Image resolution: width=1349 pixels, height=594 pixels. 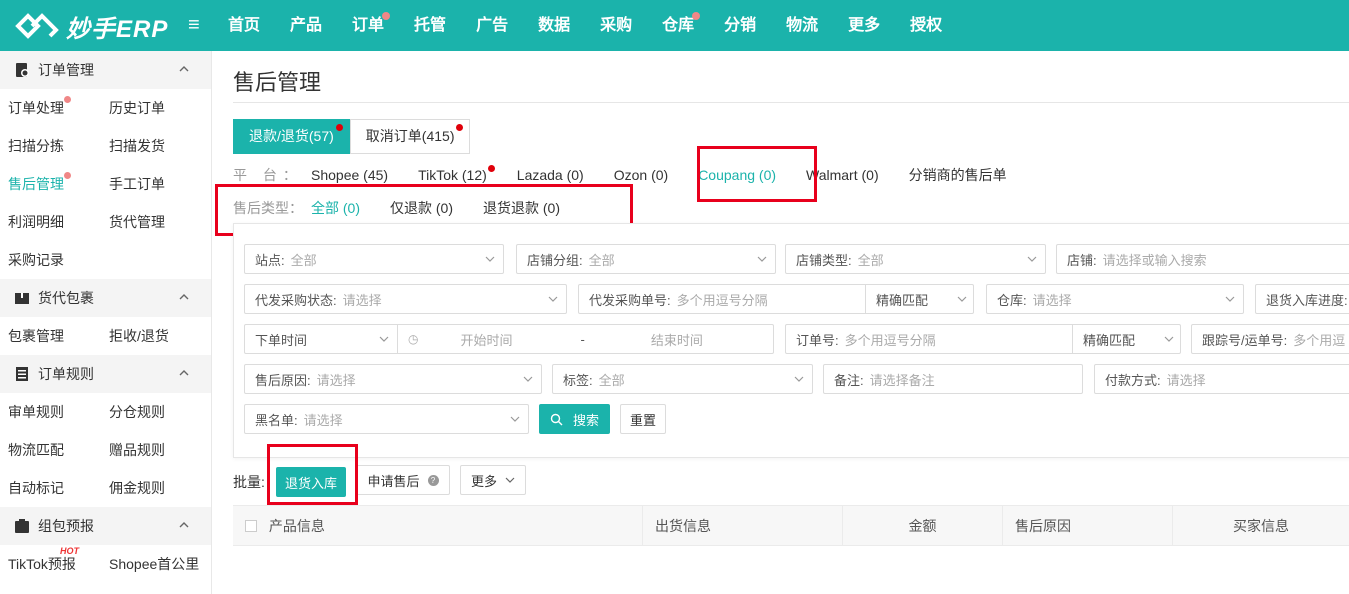 What do you see at coordinates (37, 26) in the screenshot?
I see `logo-mark-icon` at bounding box center [37, 26].